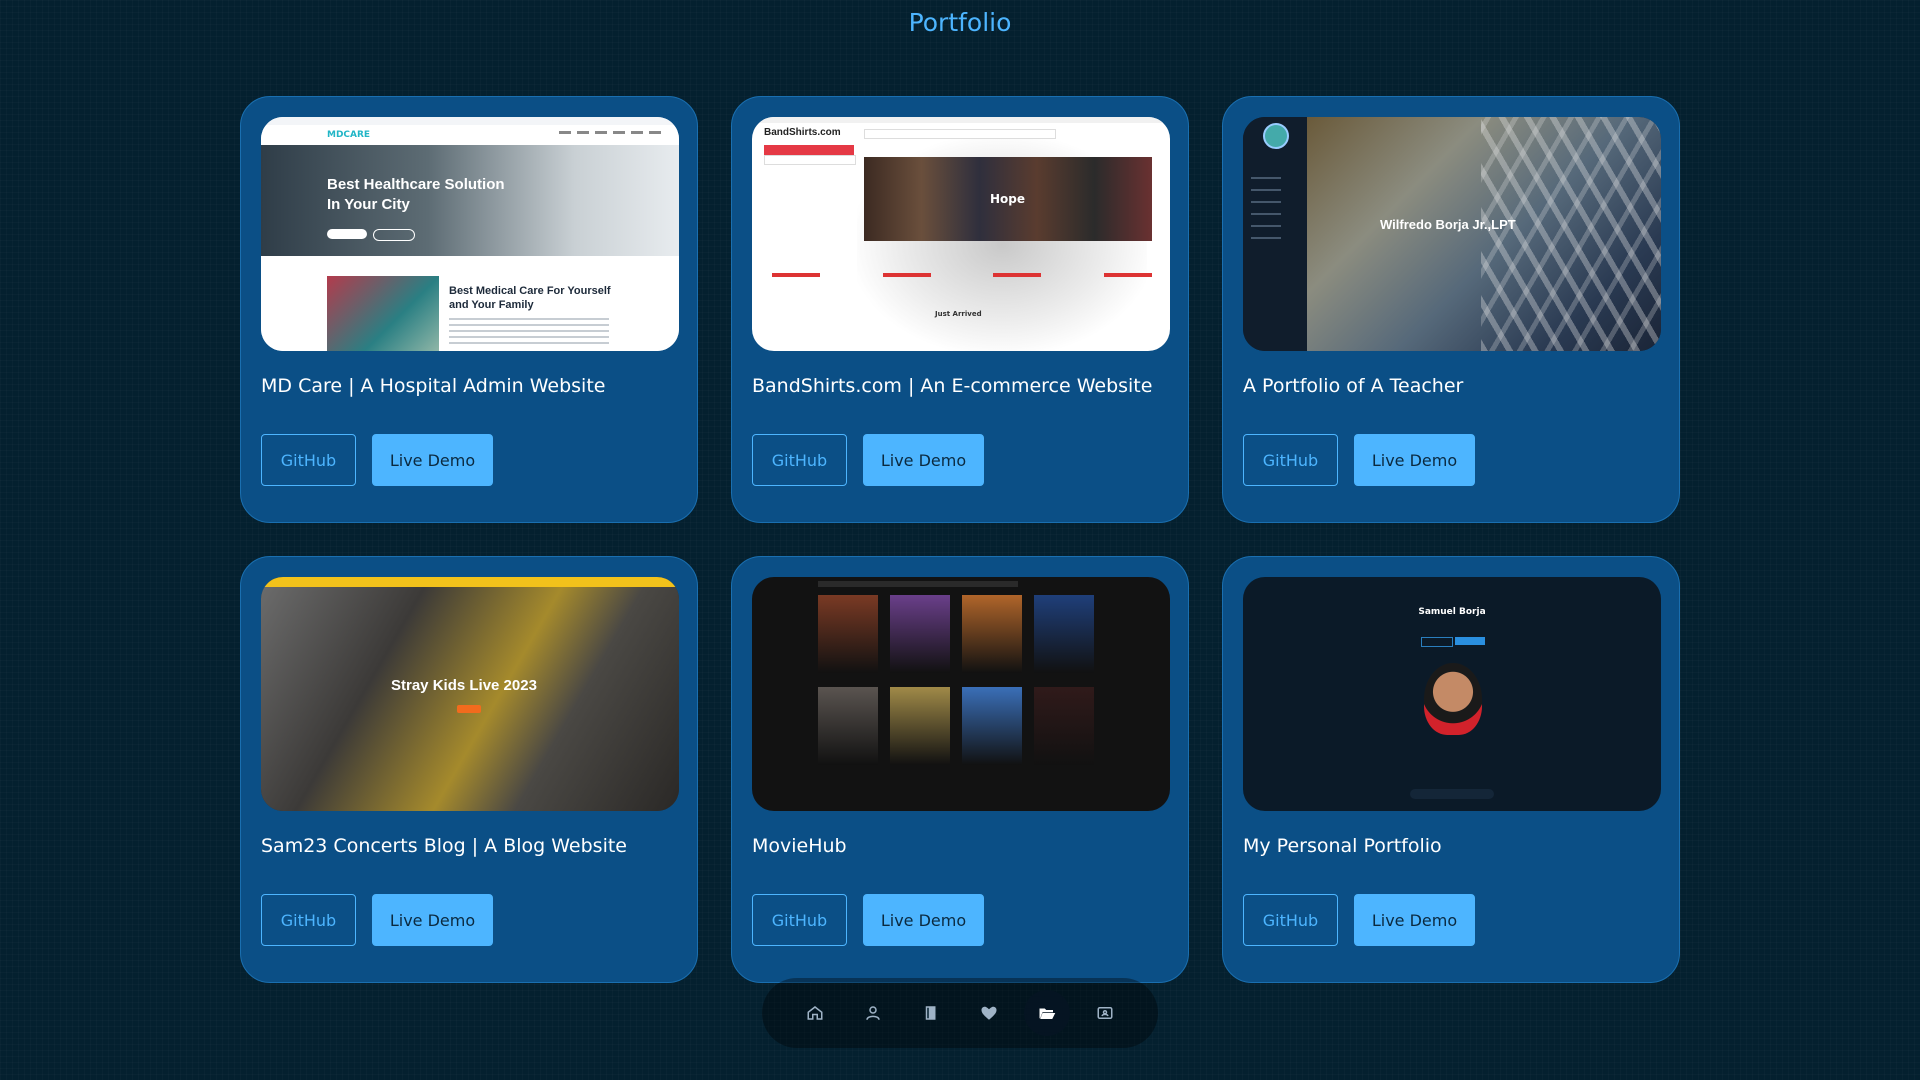  What do you see at coordinates (958, 314) in the screenshot?
I see `thumb-section-label: Just Arrived` at bounding box center [958, 314].